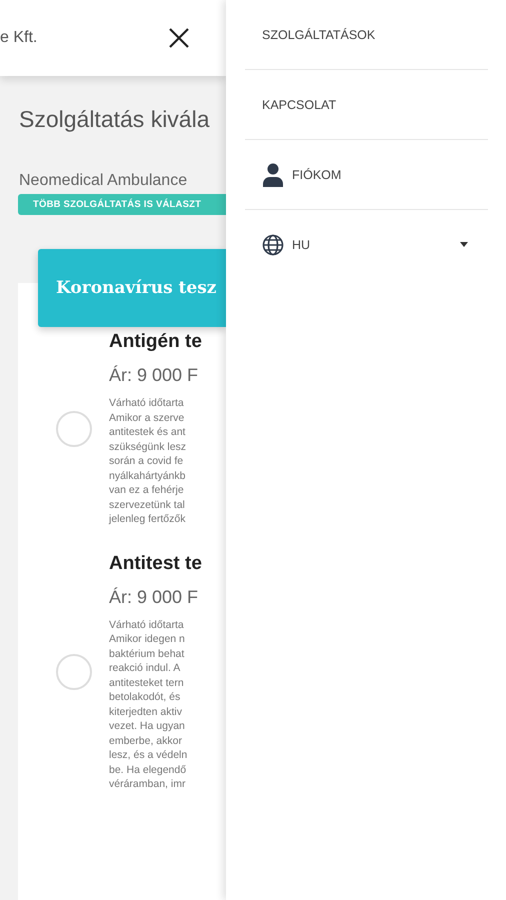 The image size is (506, 900). What do you see at coordinates (19, 38) in the screenshot?
I see `header-title: e Kft.` at bounding box center [19, 38].